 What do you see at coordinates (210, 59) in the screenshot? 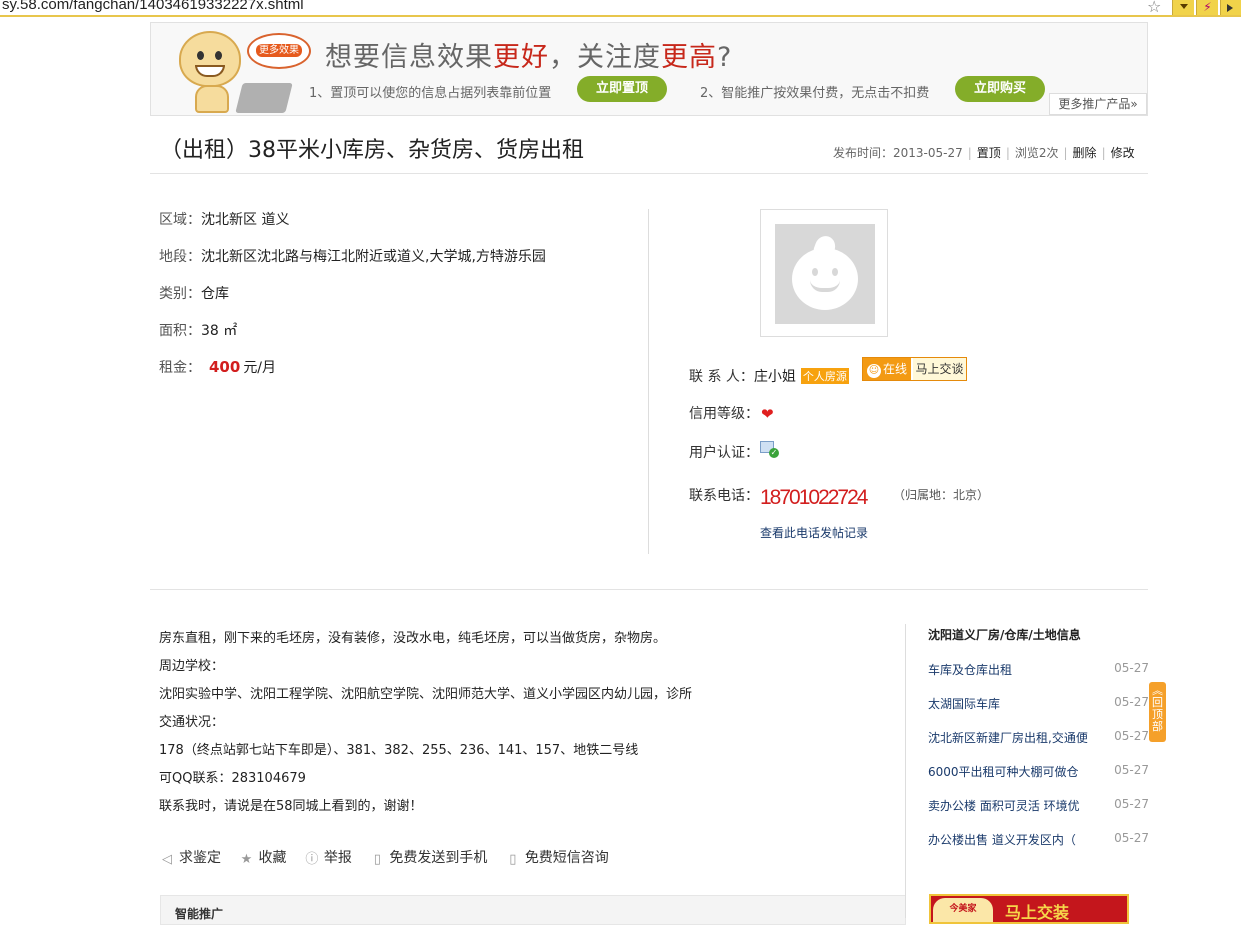
I see `mascot-icon` at bounding box center [210, 59].